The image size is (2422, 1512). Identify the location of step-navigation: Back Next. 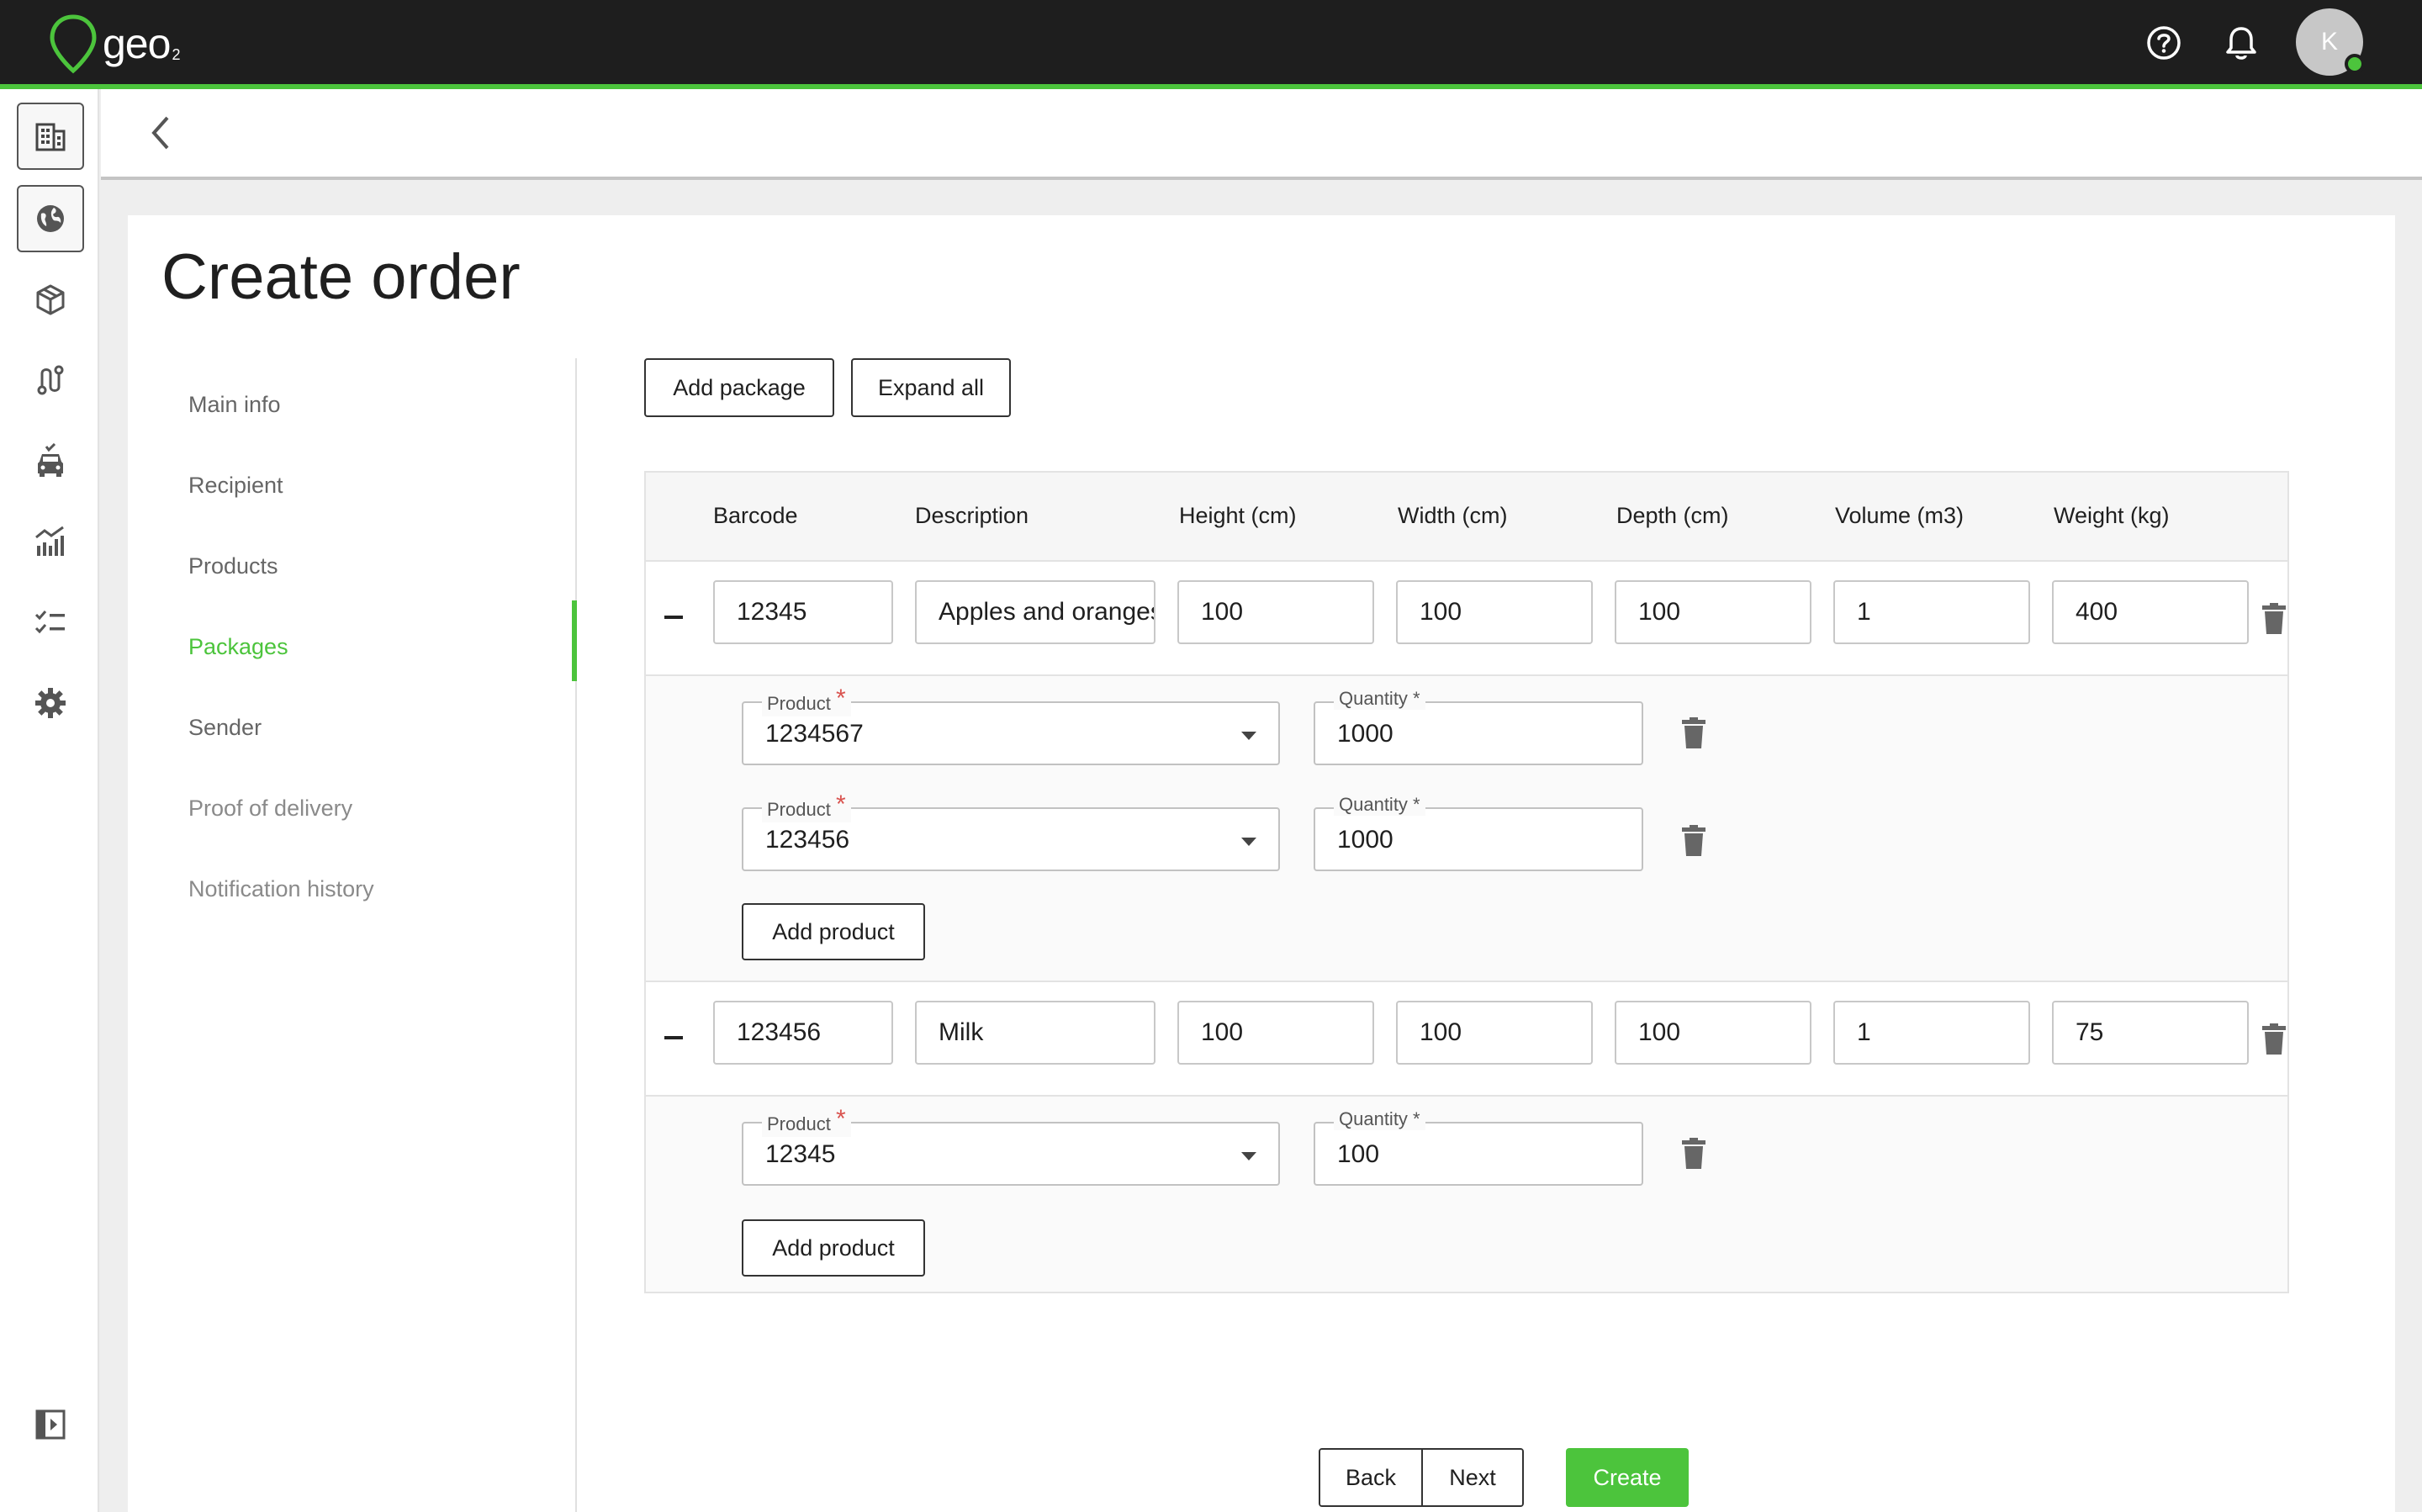
(1421, 1477).